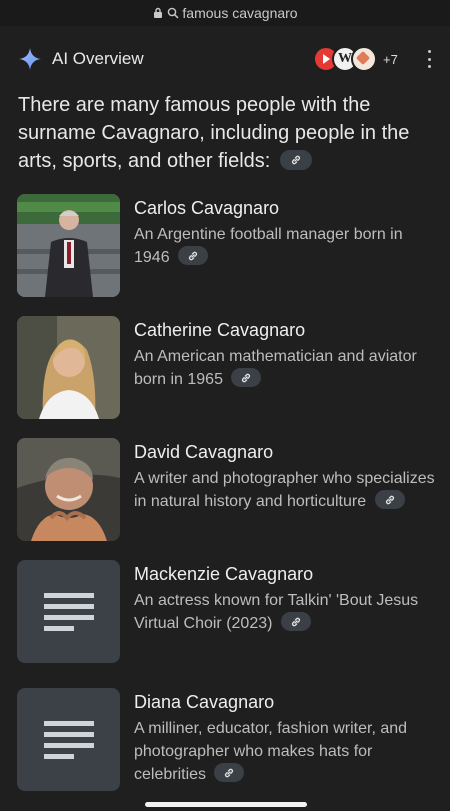 Image resolution: width=450 pixels, height=811 pixels. I want to click on person-name: Diana Cavagnaro, so click(286, 702).